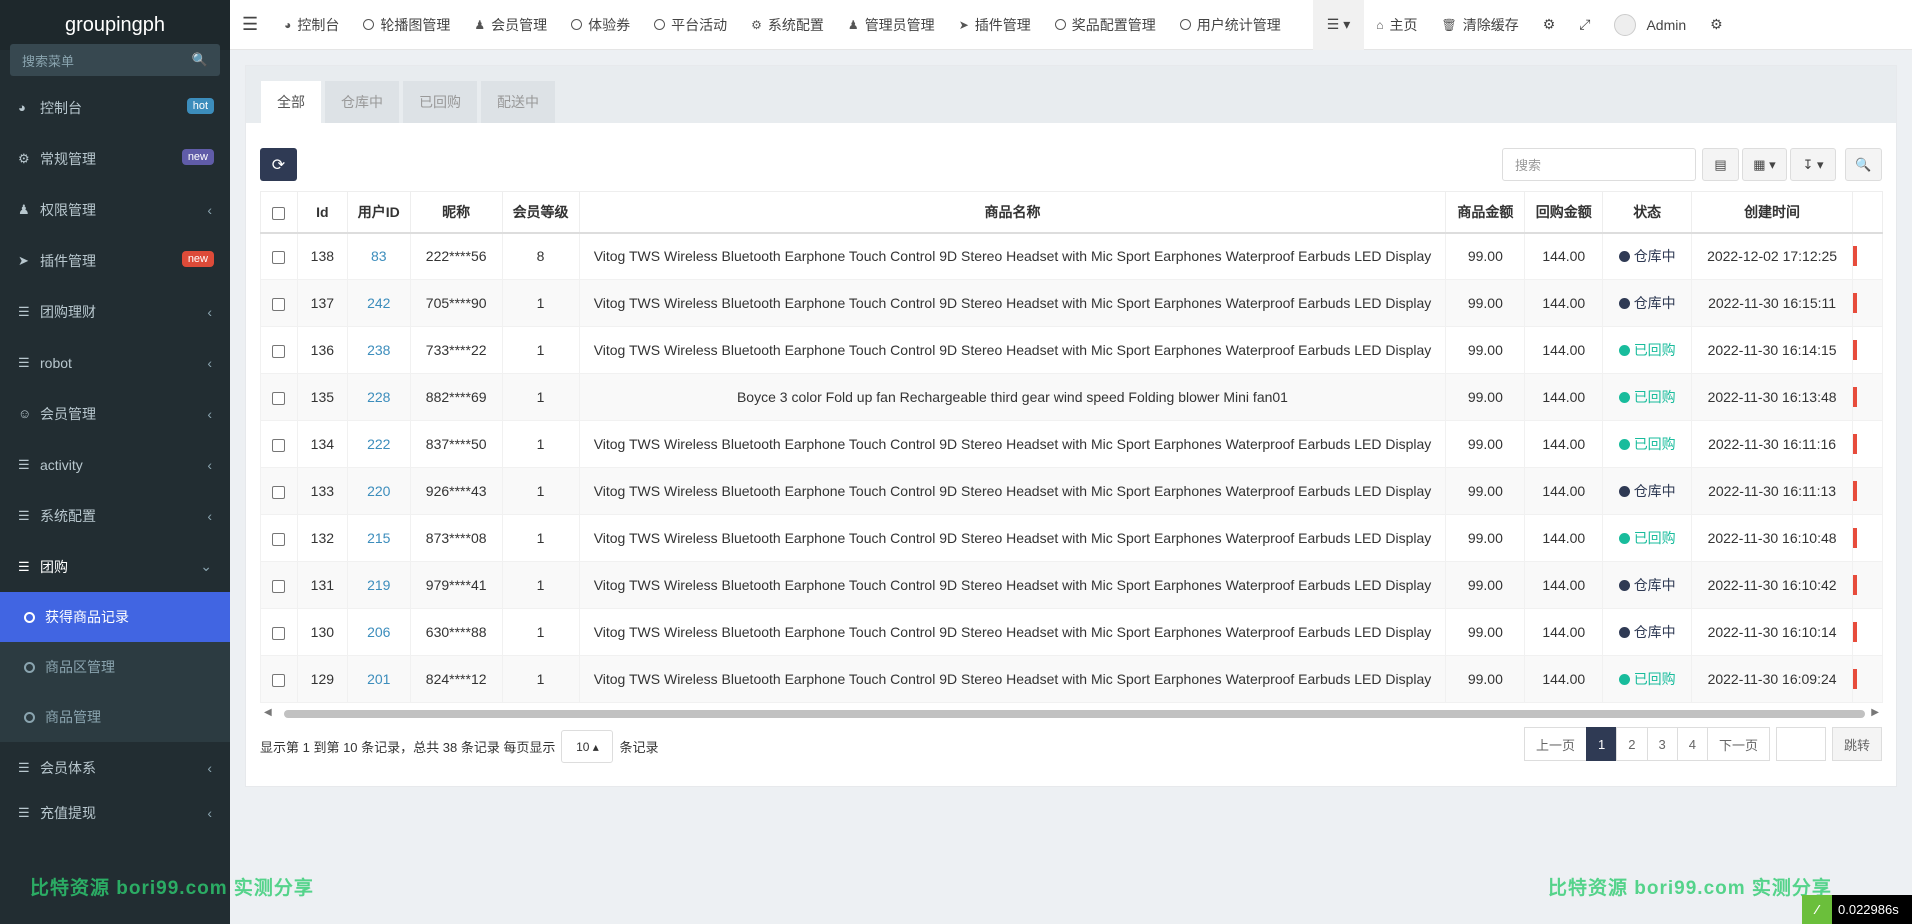 The height and width of the screenshot is (924, 1912). Describe the element at coordinates (115, 158) in the screenshot. I see `sidebar-item: ⚙ 常规管理 new` at that location.